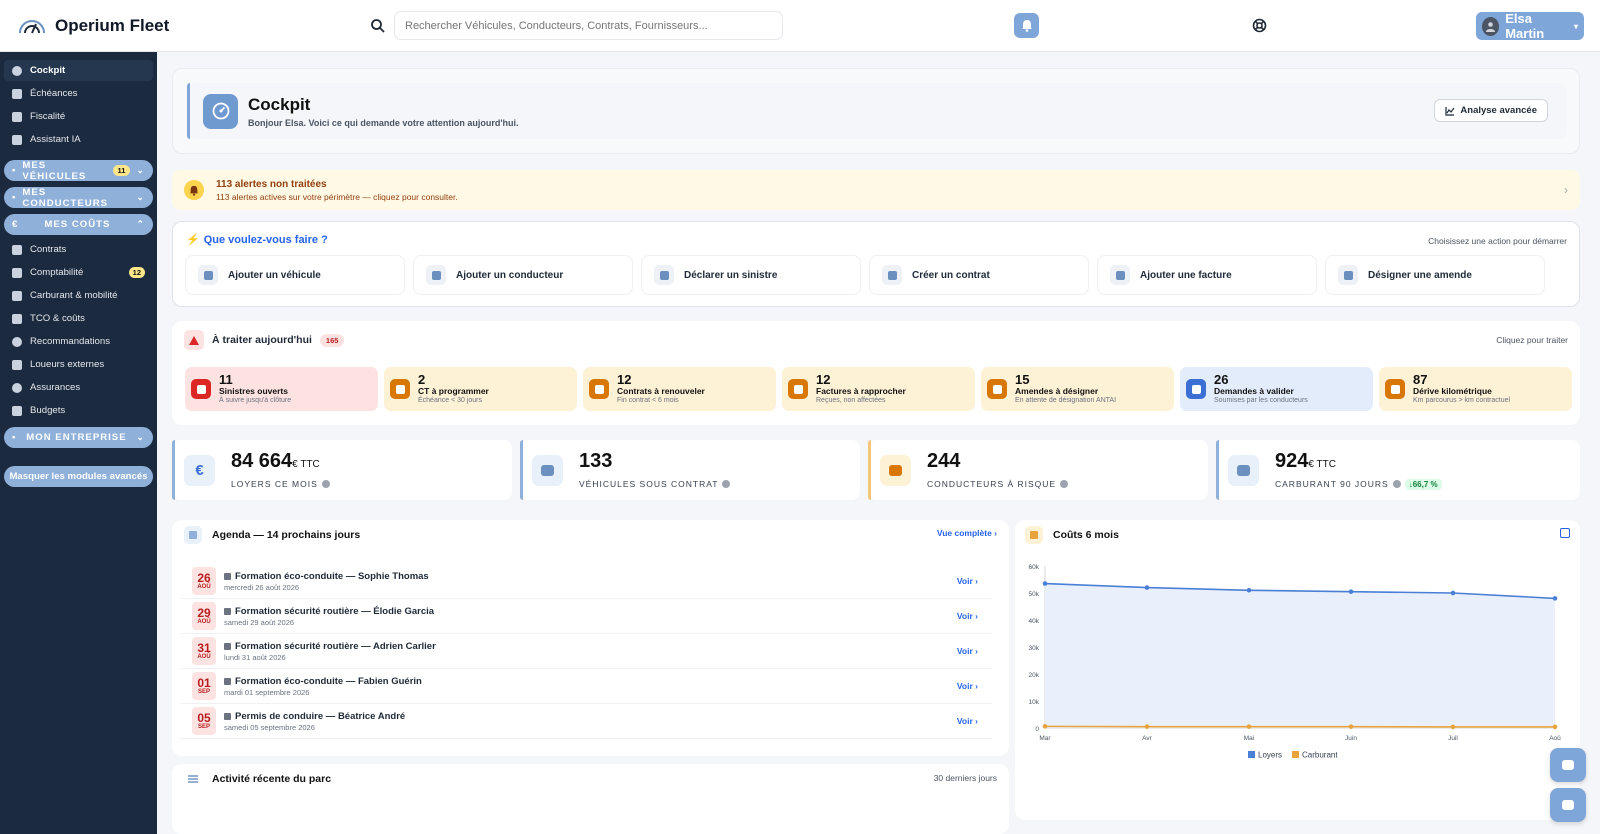 The width and height of the screenshot is (1600, 834). I want to click on invoice-icon, so click(1120, 275).